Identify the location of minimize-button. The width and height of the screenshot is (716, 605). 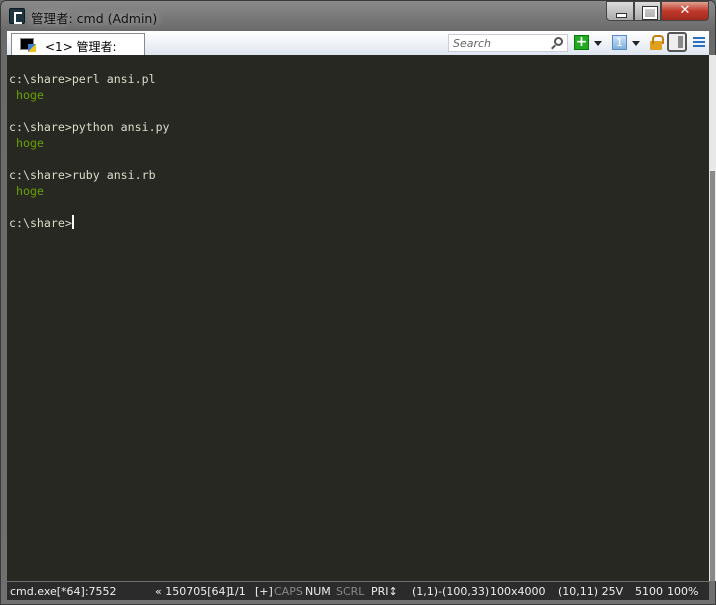
(620, 11).